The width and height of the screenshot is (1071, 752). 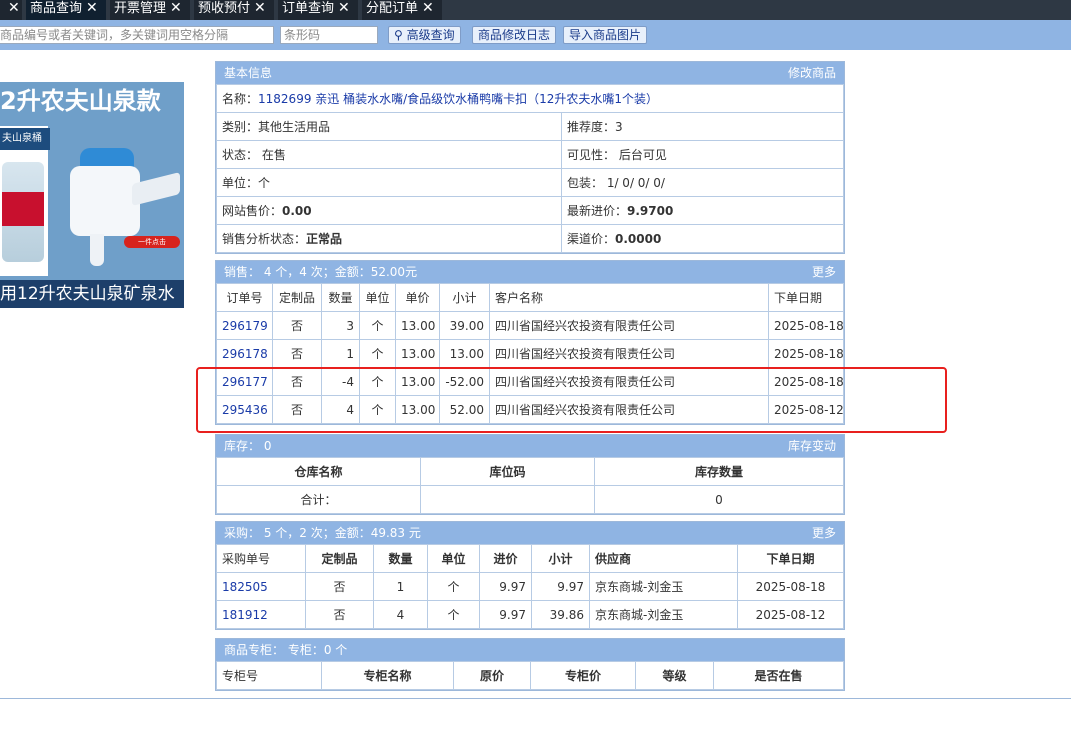 I want to click on tab-partial: ✕, so click(x=11, y=10).